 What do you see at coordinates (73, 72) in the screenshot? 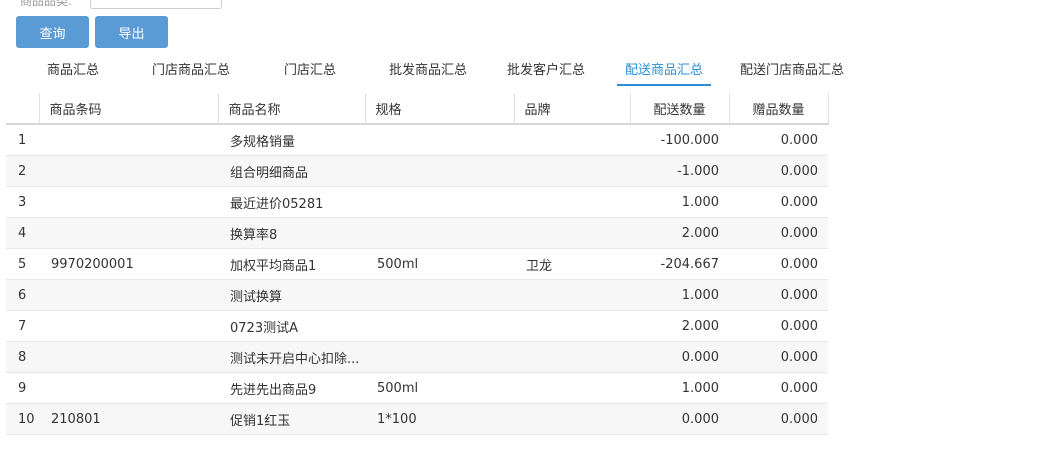
I see `tab-product-summary: 商品汇总` at bounding box center [73, 72].